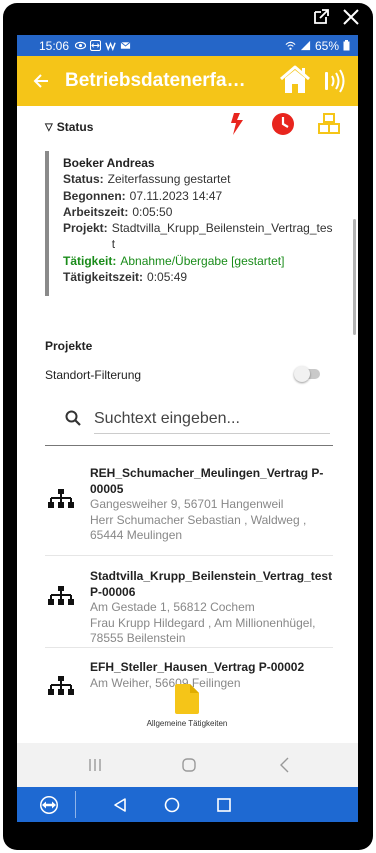  Describe the element at coordinates (187, 699) in the screenshot. I see `document-icon` at that location.